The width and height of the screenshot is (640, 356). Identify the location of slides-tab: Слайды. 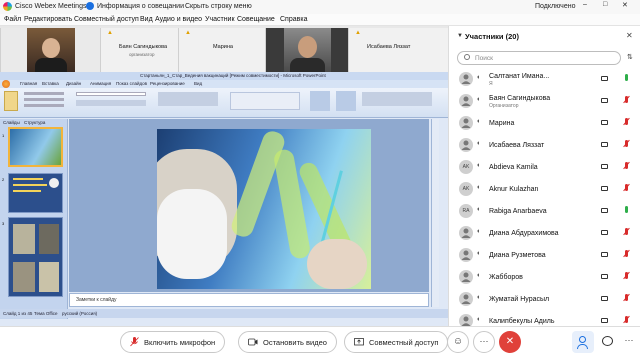
(11, 122).